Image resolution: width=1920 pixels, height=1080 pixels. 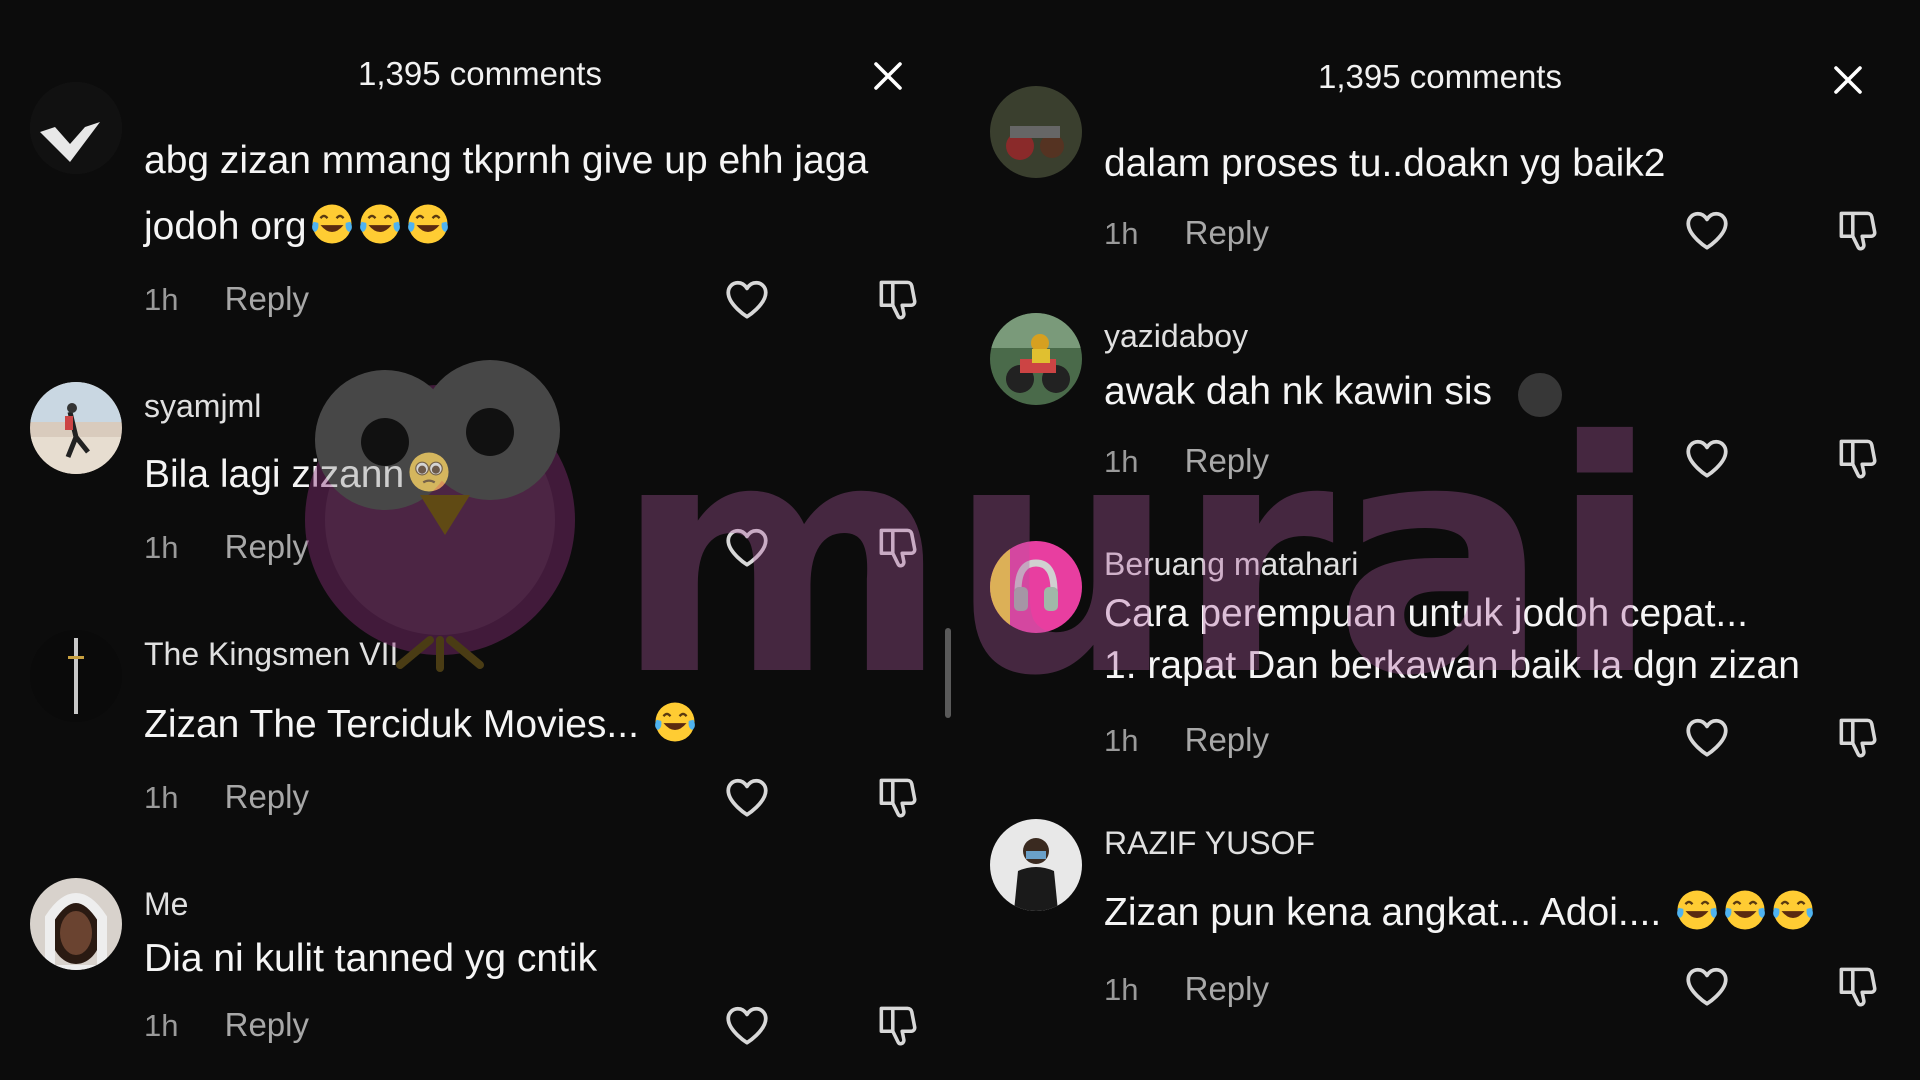 I want to click on comment-username: yazidaboy, so click(x=1176, y=336).